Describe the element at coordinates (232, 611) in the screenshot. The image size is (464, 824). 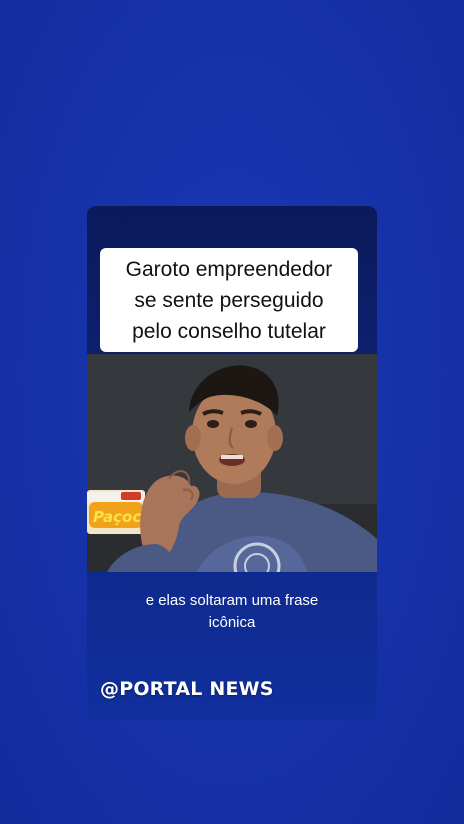
I see `subtitle-caption: e elas soltaram uma frase icônica` at that location.